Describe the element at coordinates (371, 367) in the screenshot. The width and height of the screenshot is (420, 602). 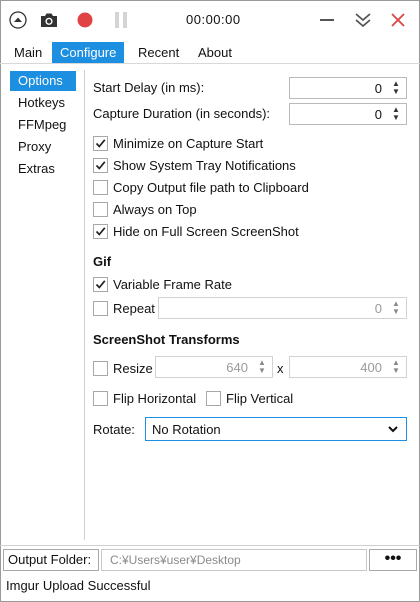
I see `resize-height-value: 400` at that location.